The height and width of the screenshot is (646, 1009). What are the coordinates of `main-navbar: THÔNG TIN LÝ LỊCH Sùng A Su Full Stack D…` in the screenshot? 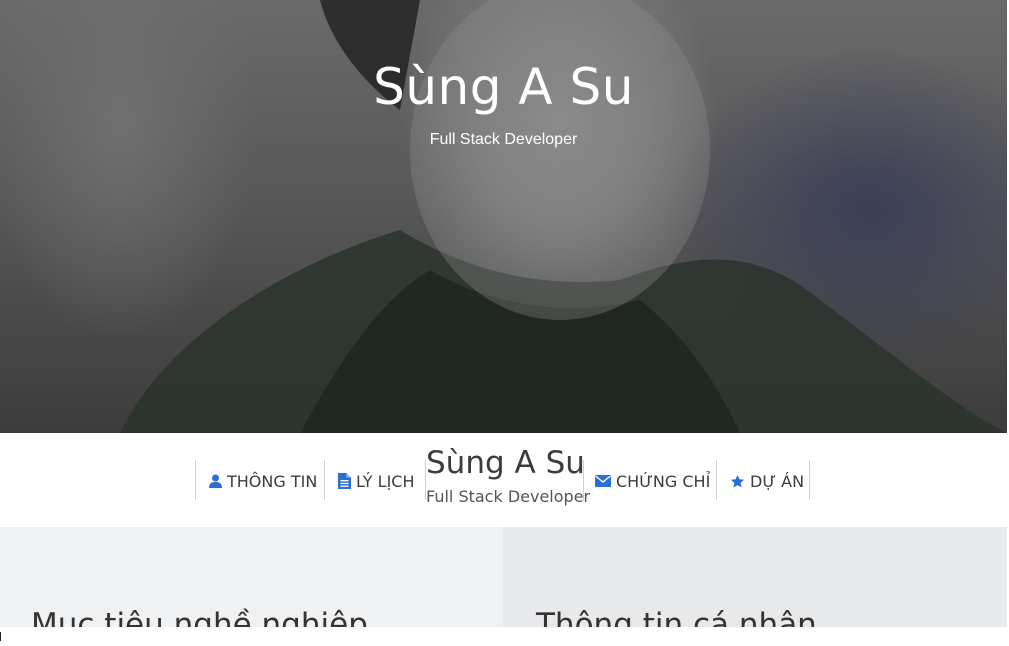 It's located at (503, 480).